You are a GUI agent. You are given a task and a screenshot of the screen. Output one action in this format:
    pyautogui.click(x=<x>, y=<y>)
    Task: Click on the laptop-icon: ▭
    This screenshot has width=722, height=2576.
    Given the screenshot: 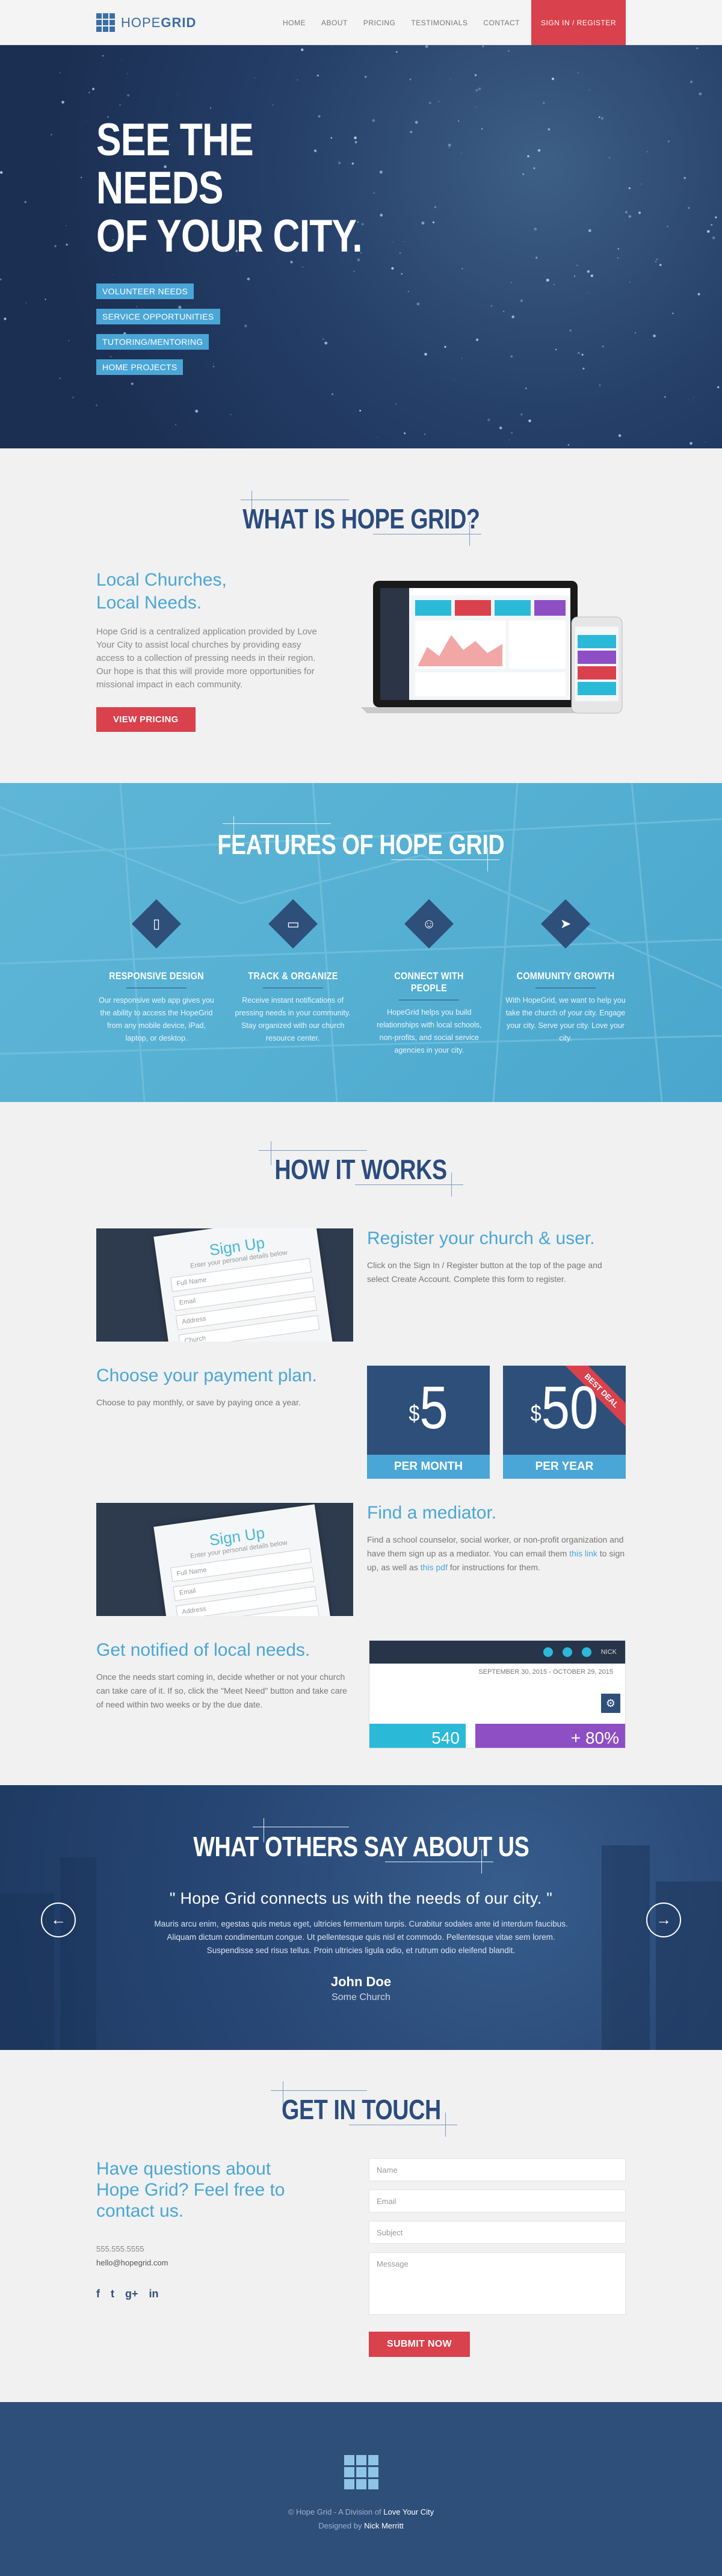 What is the action you would take?
    pyautogui.click(x=293, y=923)
    